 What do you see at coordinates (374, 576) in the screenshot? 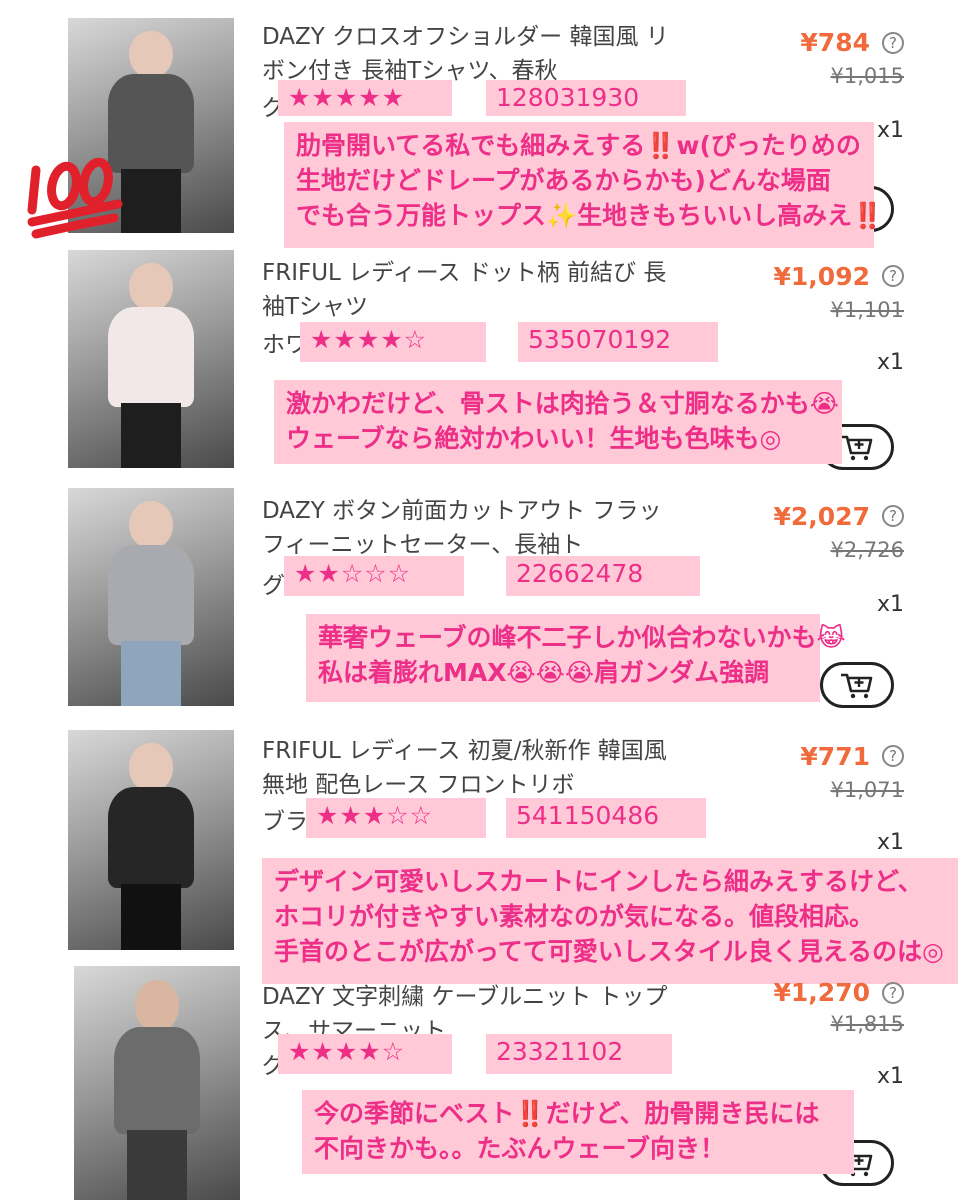
I see `rating-stars: ★★☆☆☆` at bounding box center [374, 576].